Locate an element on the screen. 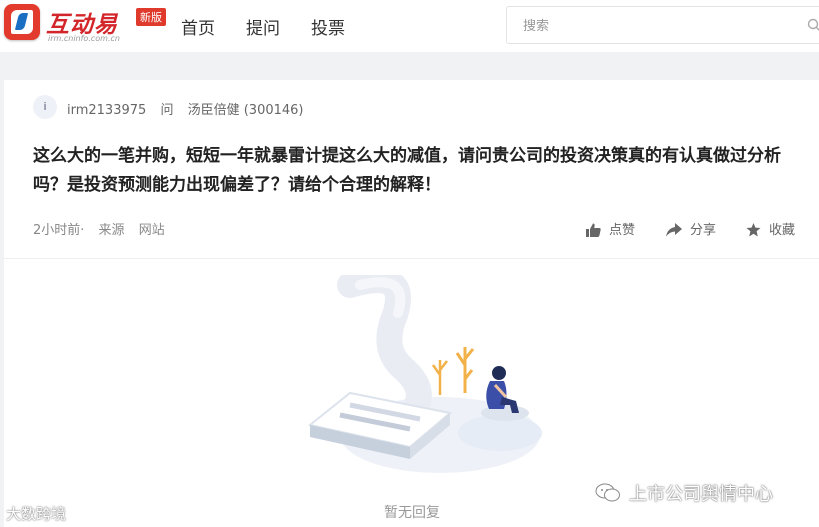 This screenshot has height=527, width=819. watermark-left-text: 大数跨境 is located at coordinates (36, 514).